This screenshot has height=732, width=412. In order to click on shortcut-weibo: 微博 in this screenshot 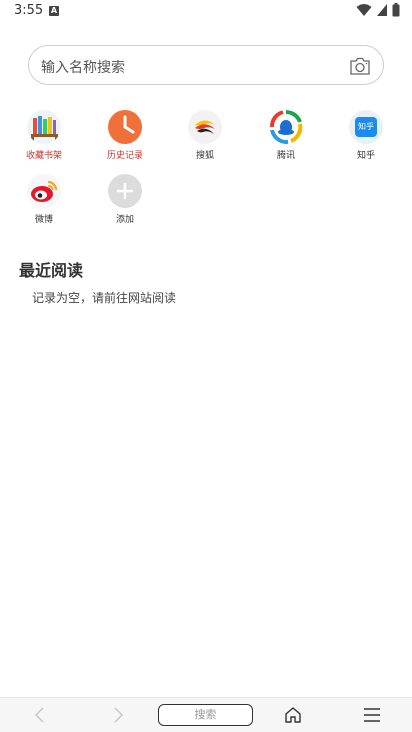, I will do `click(44, 199)`.